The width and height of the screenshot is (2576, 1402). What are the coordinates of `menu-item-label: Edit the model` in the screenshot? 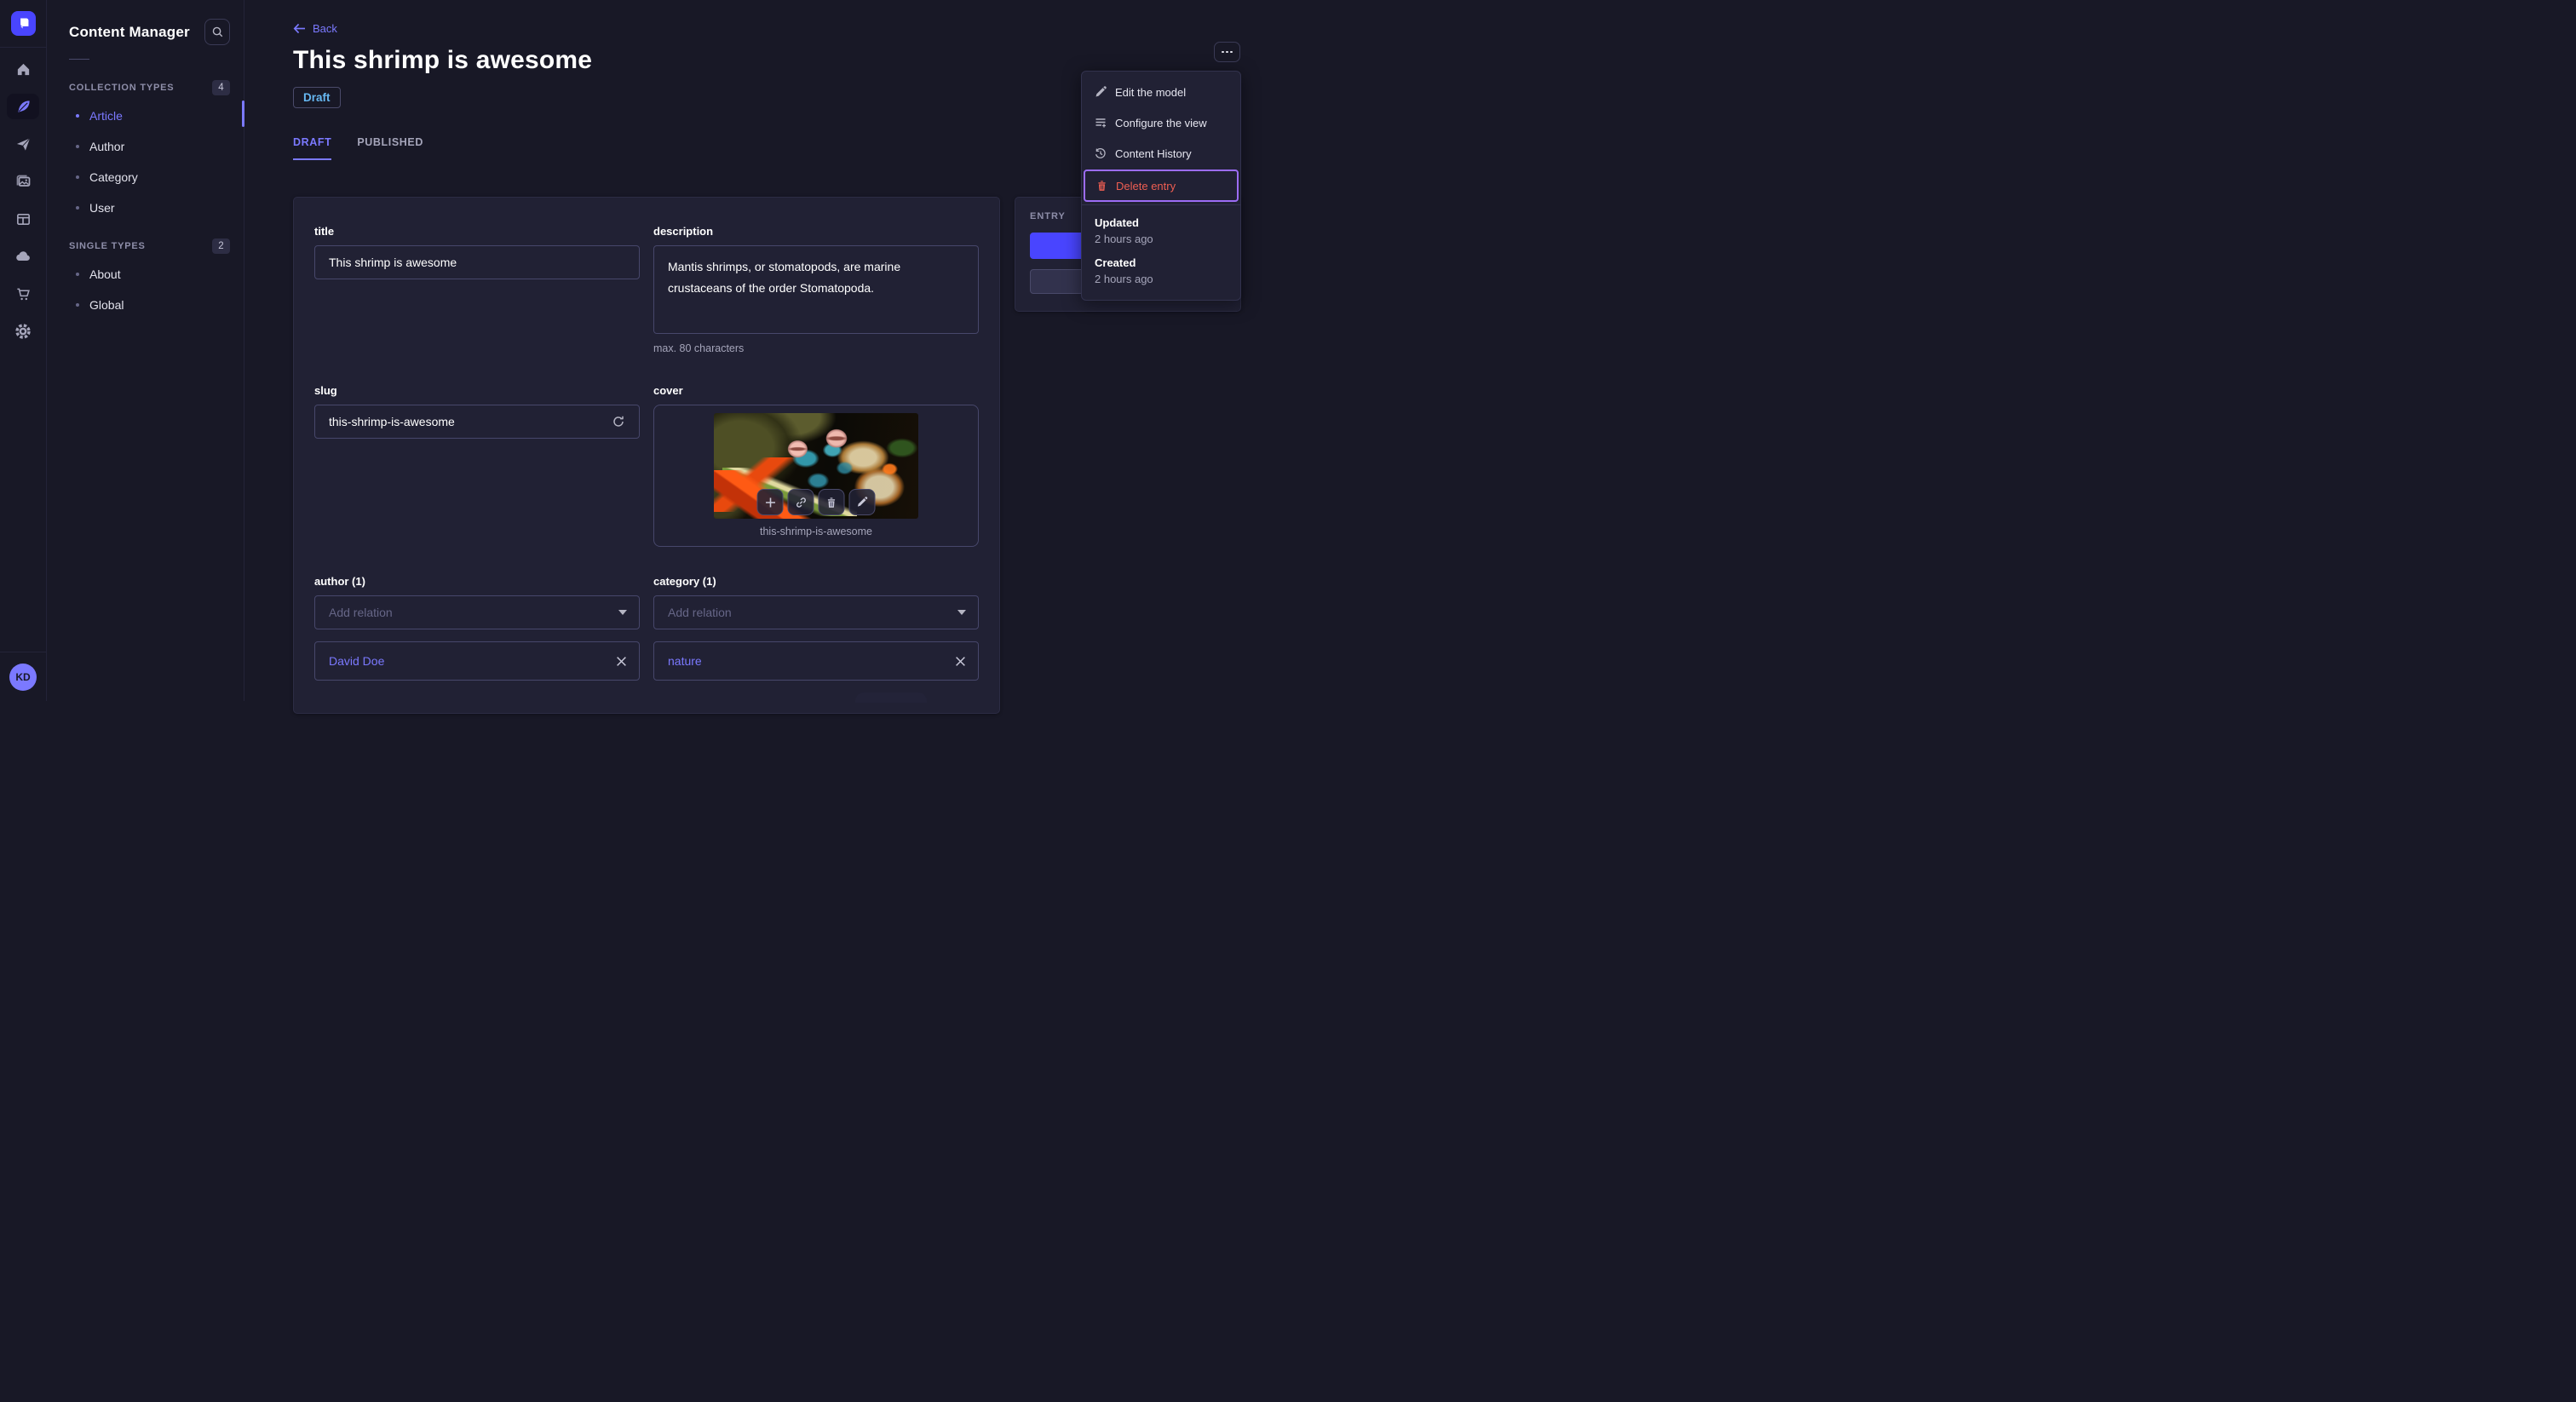 It's located at (1151, 92).